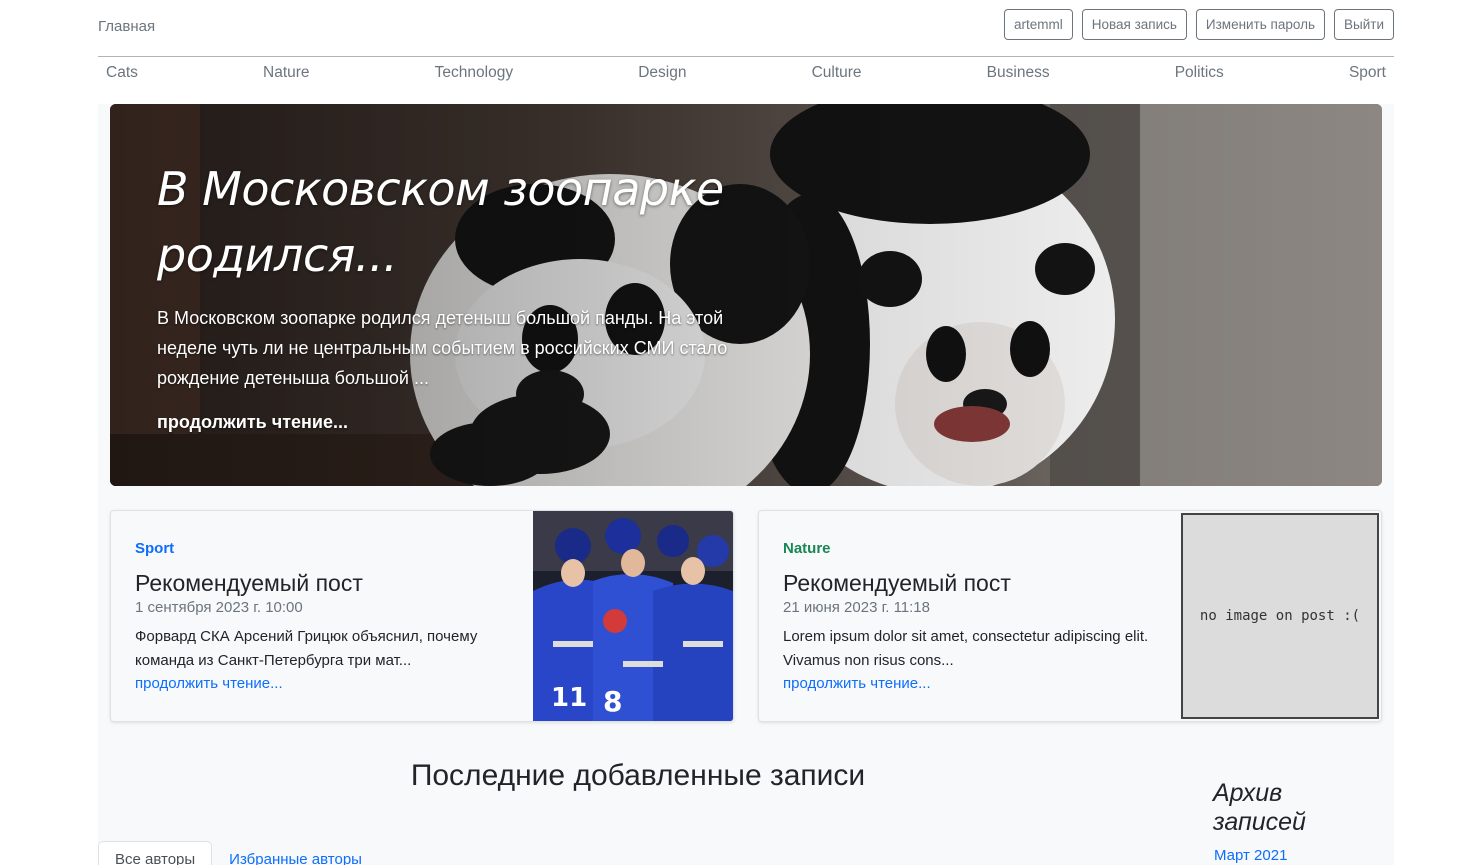 The width and height of the screenshot is (1471, 865). I want to click on no-image-placeholder: no image on post :(, so click(1280, 616).